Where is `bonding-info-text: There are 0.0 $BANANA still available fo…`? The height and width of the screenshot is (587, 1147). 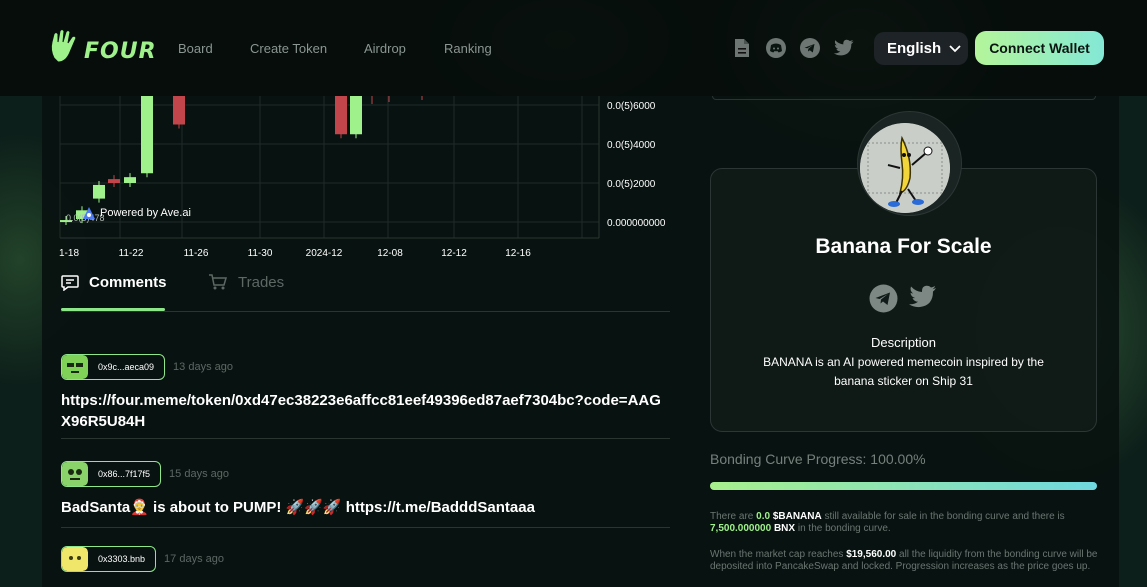
bonding-info-text: There are 0.0 $BANANA still available fo… is located at coordinates (906, 523).